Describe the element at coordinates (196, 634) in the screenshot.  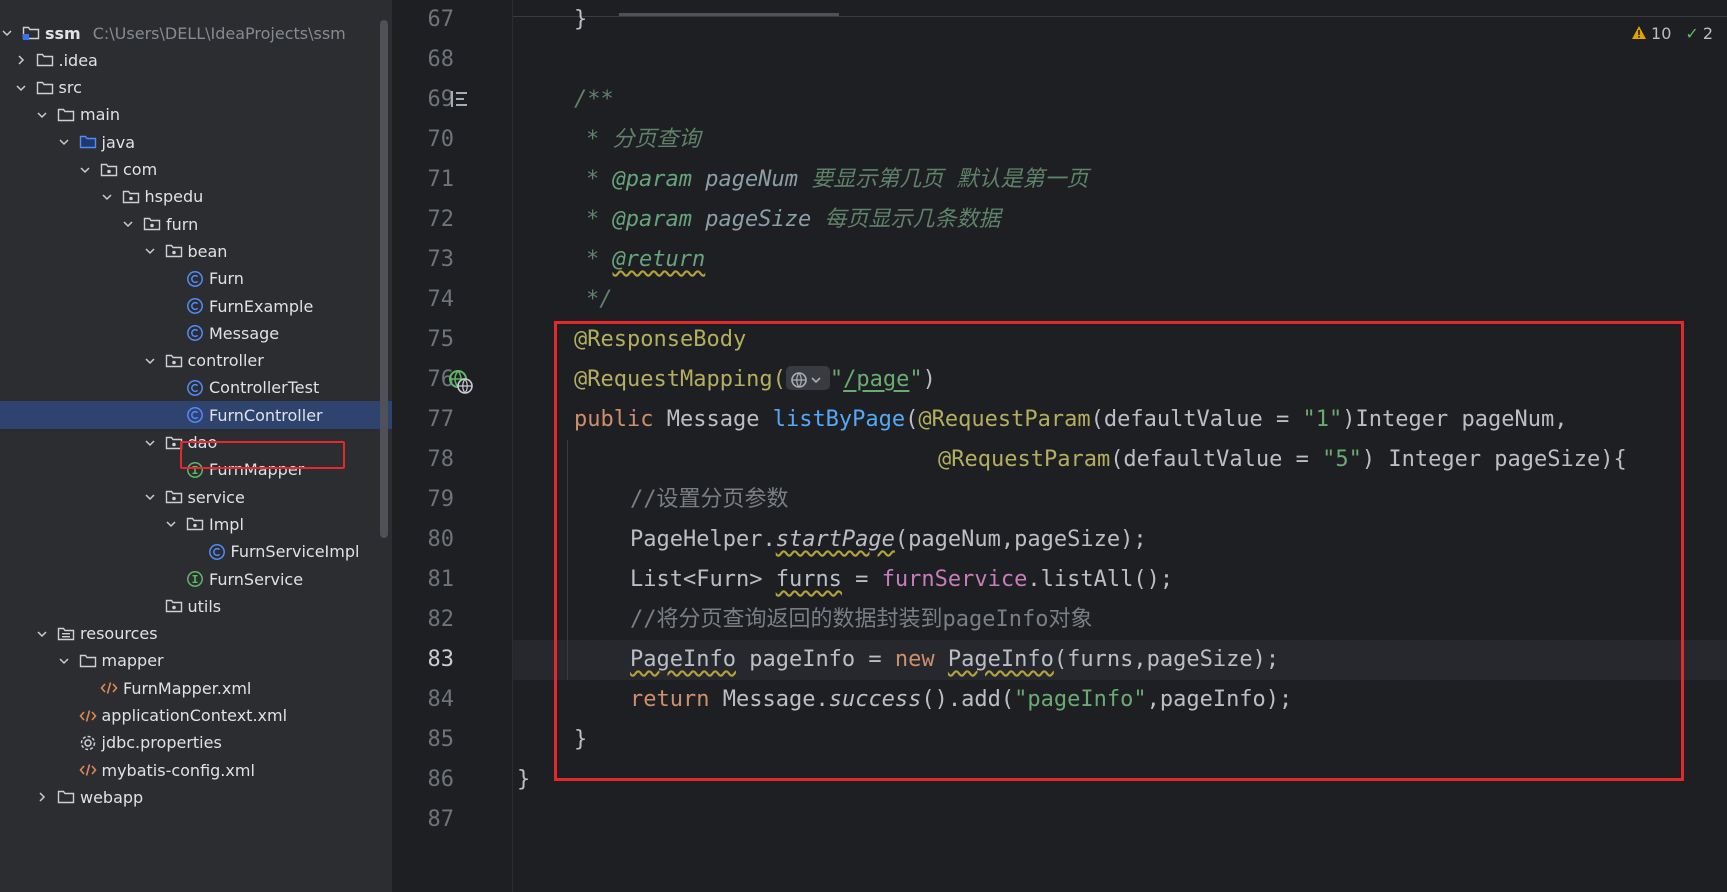
I see `tree-item: resources` at that location.